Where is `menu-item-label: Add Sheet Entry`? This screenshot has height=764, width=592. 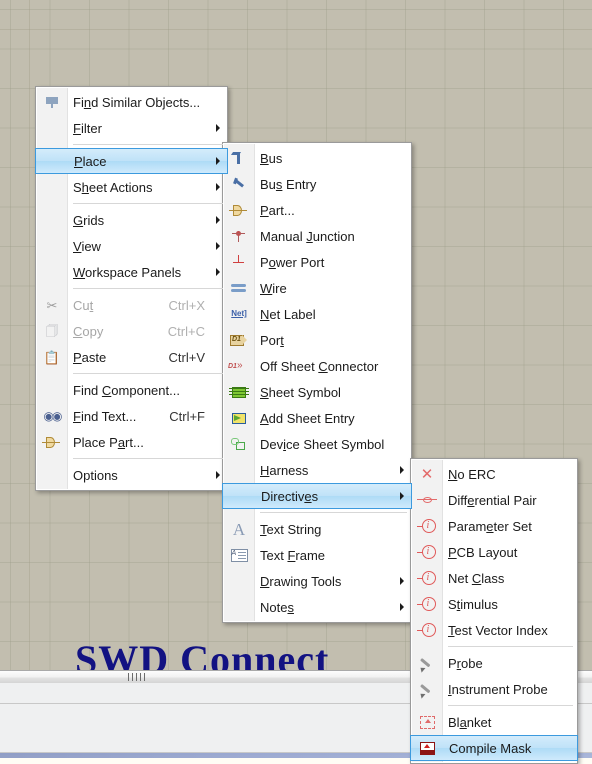
menu-item-label: Add Sheet Entry is located at coordinates (307, 418).